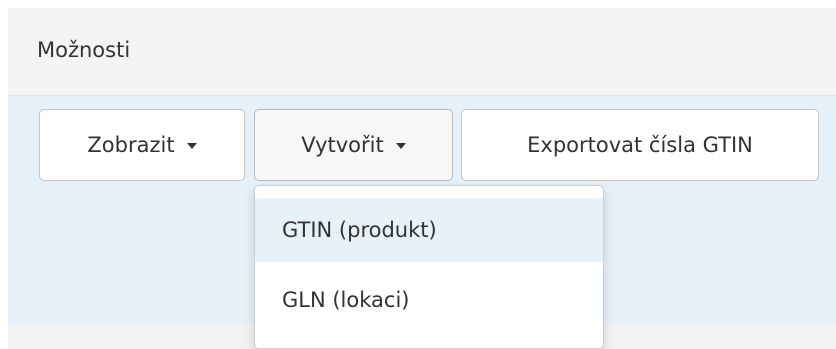 This screenshot has width=836, height=349. I want to click on menu-item-gln-location: GLN (lokaci), so click(429, 300).